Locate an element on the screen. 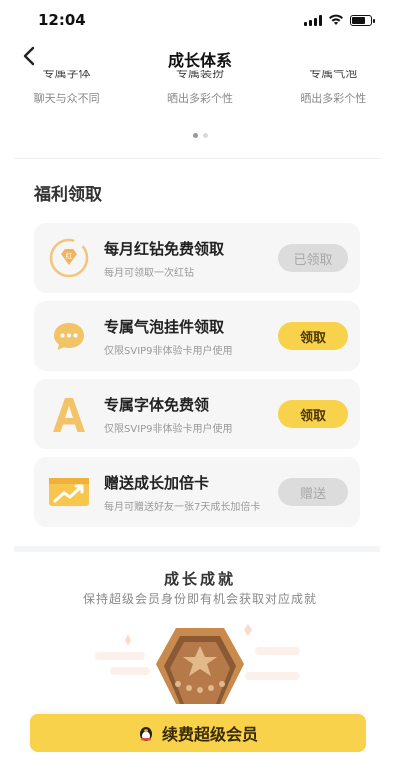 This screenshot has height=768, width=400. badge-illustration is located at coordinates (197, 664).